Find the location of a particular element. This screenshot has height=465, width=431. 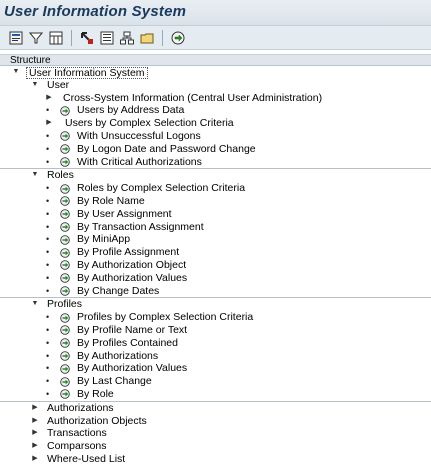

tree-report-profiles: • By Profiles Contained is located at coordinates (215, 343).